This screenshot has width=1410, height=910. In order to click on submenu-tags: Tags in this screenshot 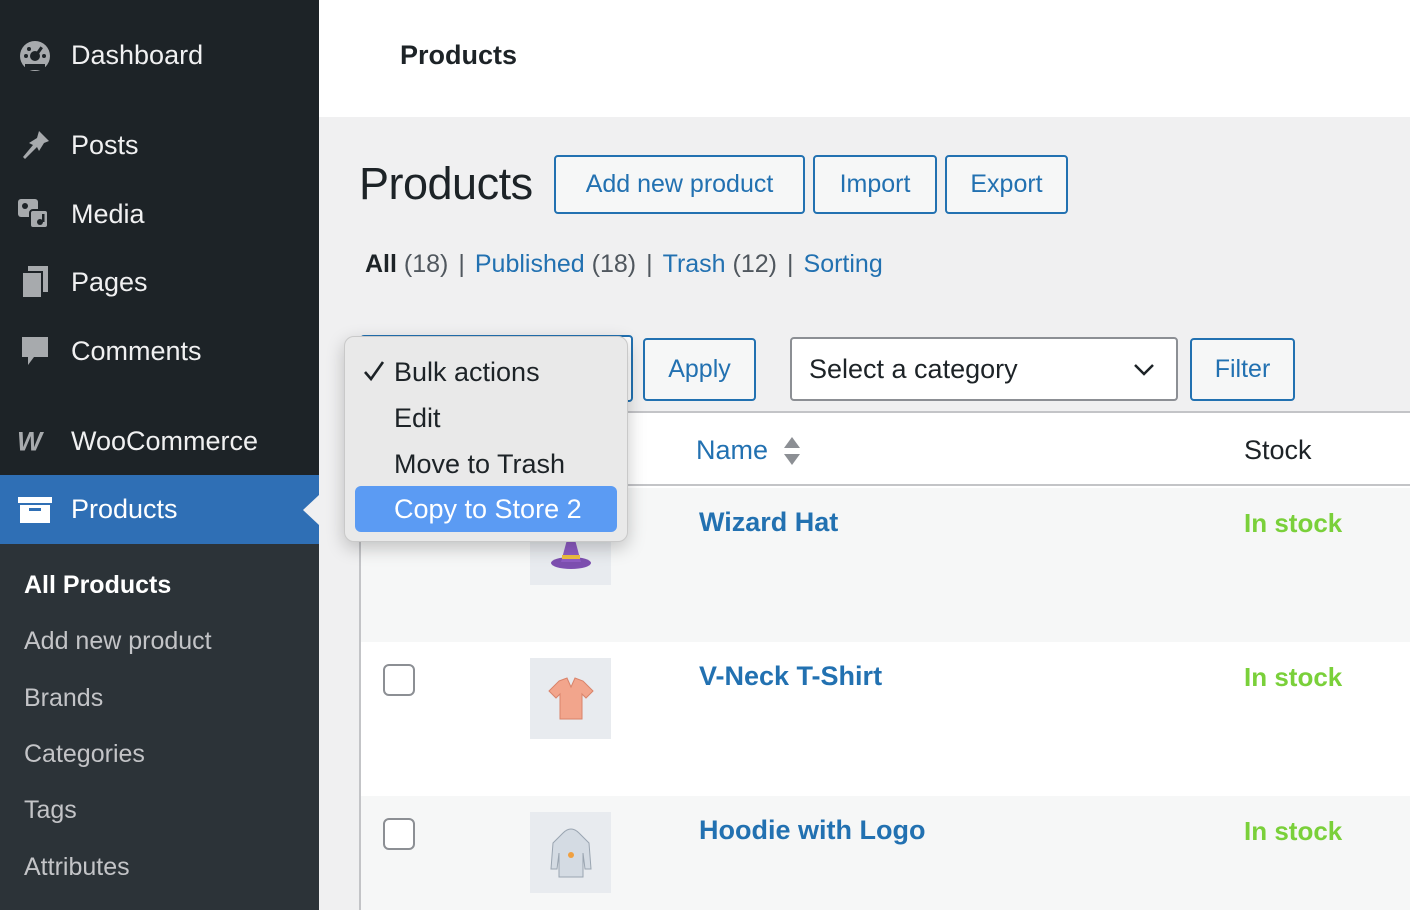, I will do `click(50, 810)`.